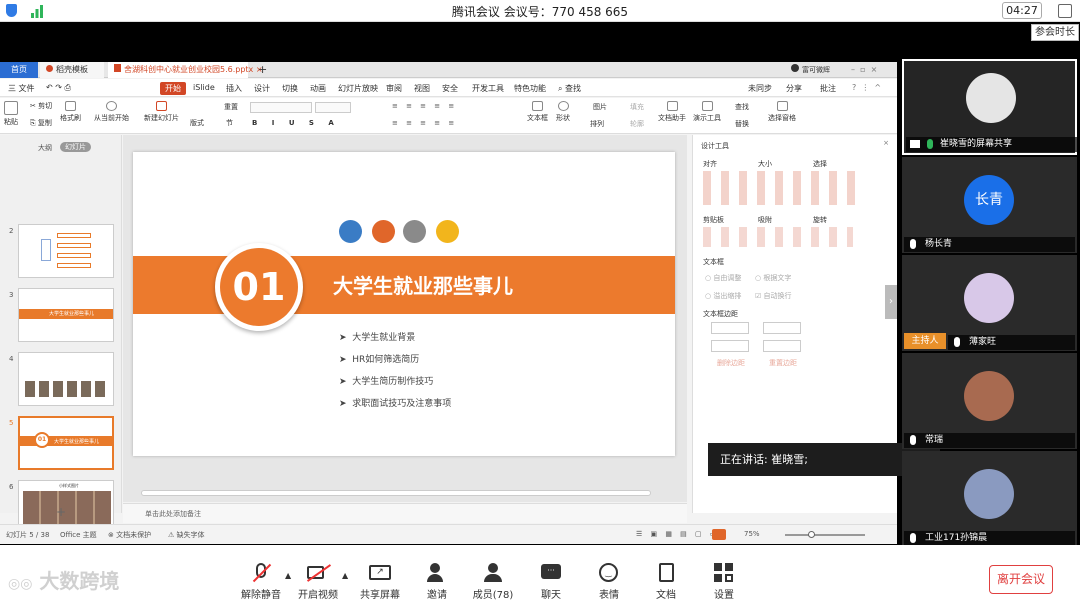  What do you see at coordinates (318, 582) in the screenshot?
I see `start-video-button: 开启视频` at bounding box center [318, 582].